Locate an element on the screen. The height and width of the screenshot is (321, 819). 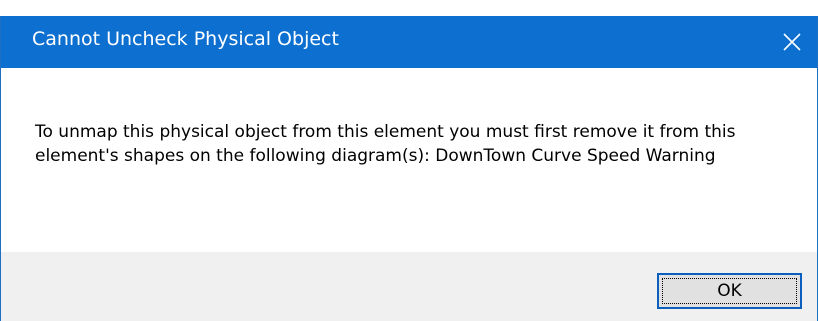
close-button is located at coordinates (792, 42).